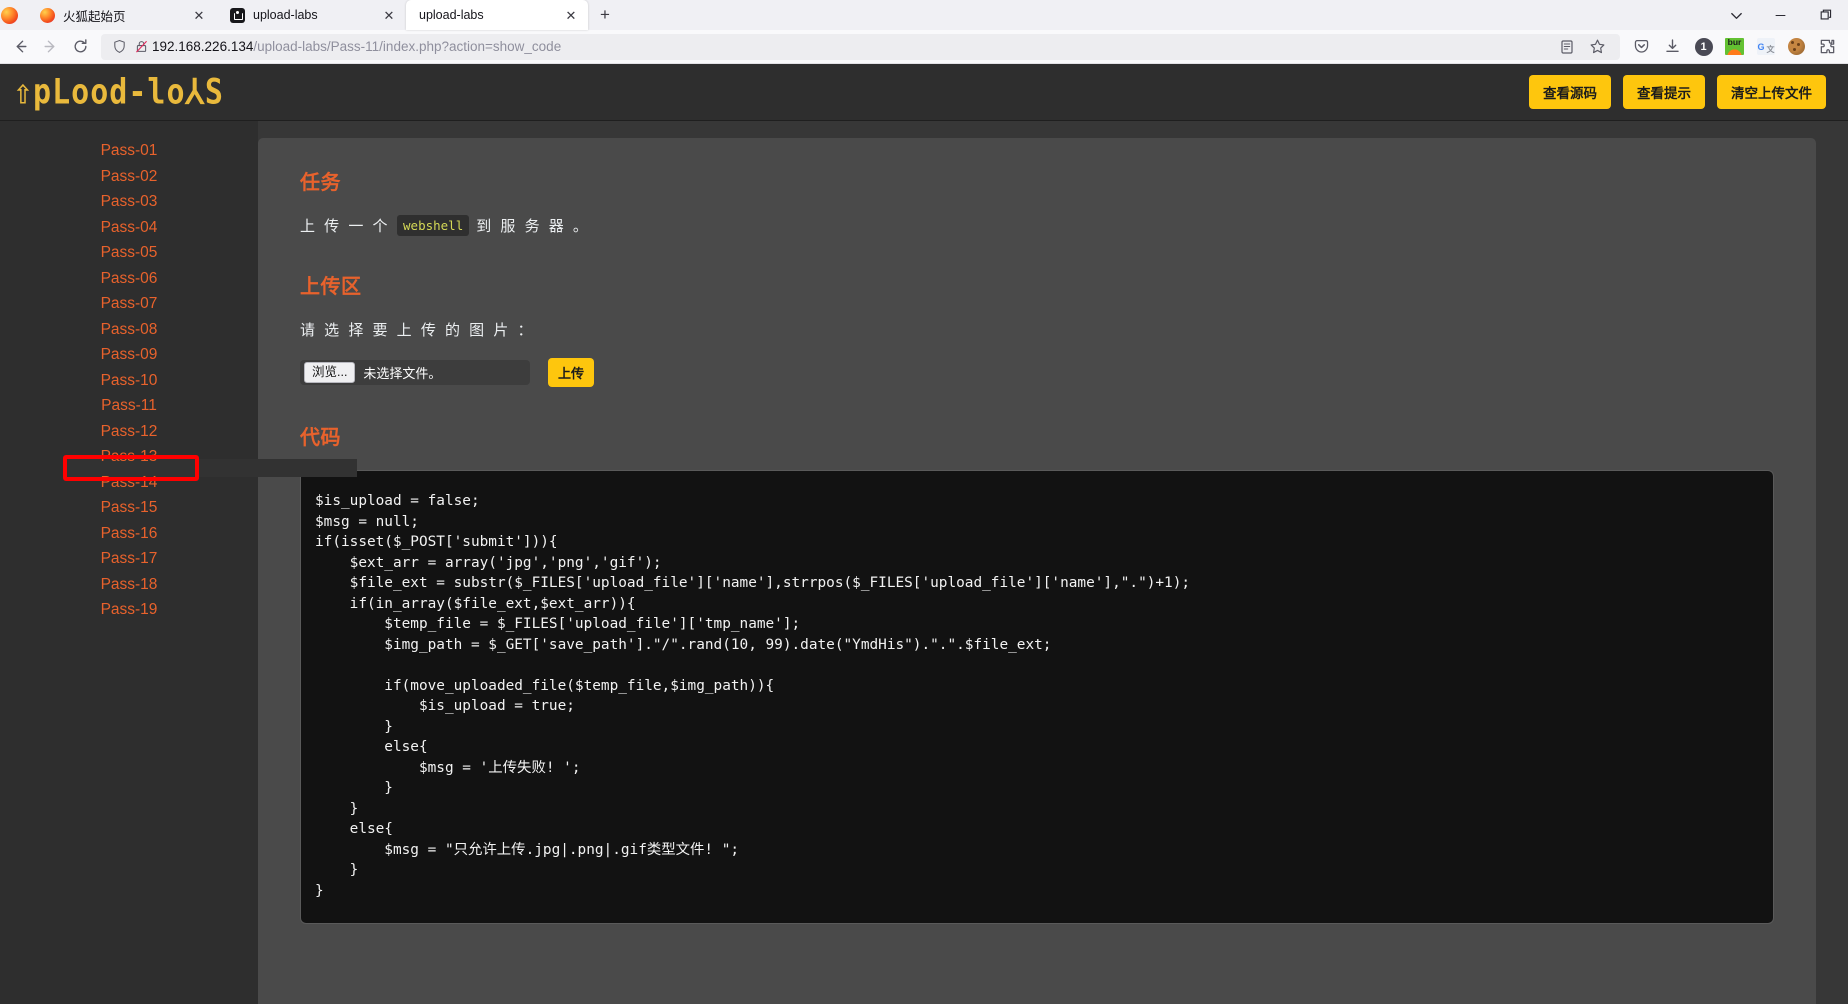 This screenshot has height=1004, width=1848. Describe the element at coordinates (402, 373) in the screenshot. I see `file-status-text: 未选择文件。` at that location.